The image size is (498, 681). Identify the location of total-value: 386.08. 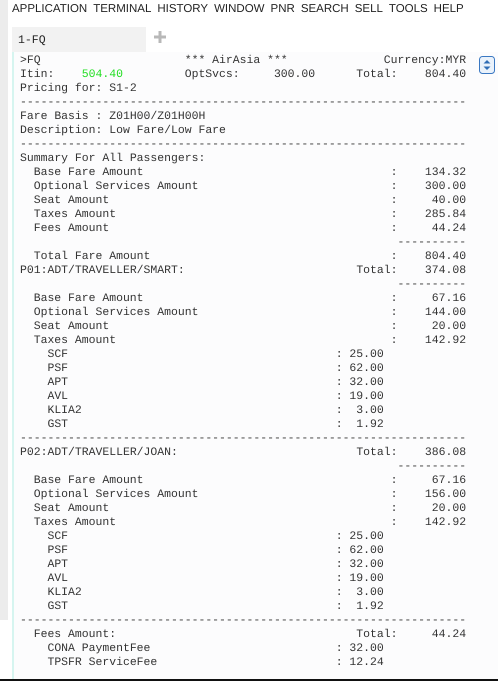
(445, 452).